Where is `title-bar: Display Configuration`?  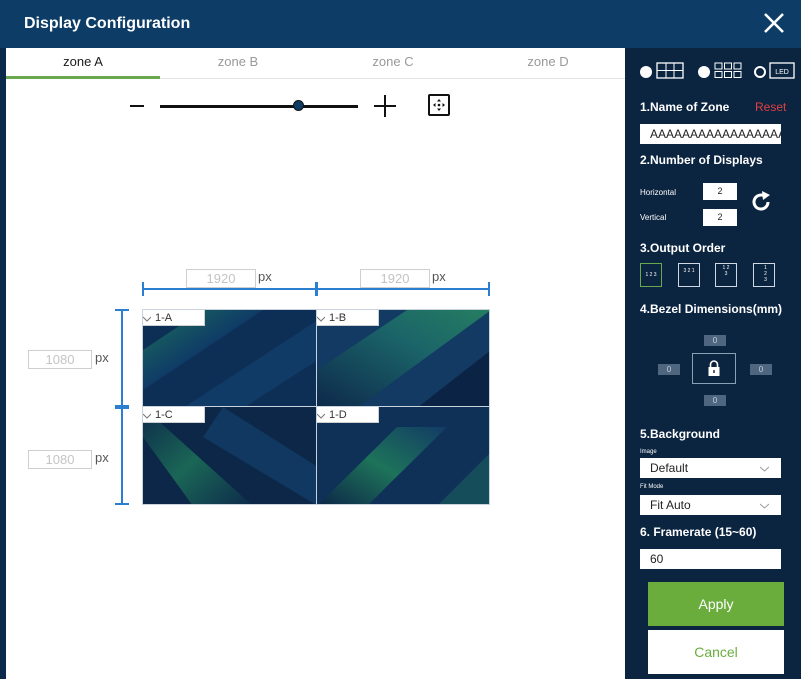 title-bar: Display Configuration is located at coordinates (400, 24).